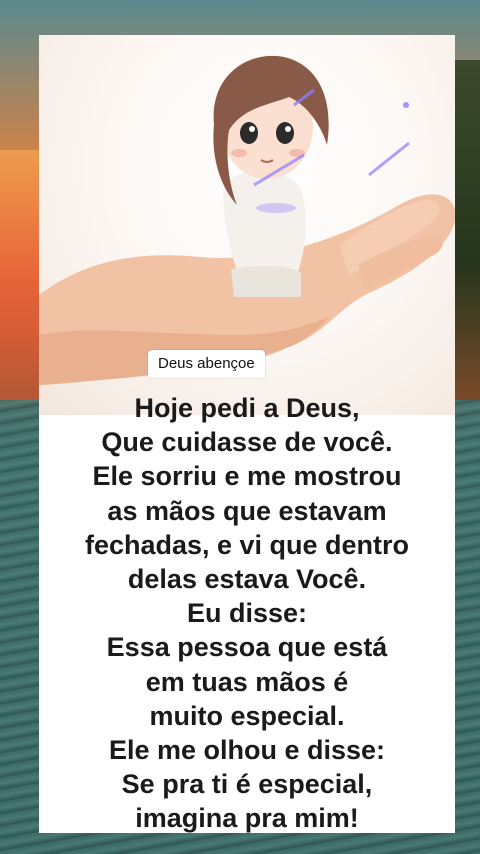 This screenshot has height=854, width=480. Describe the element at coordinates (247, 510) in the screenshot. I see `poem-line: as mãos que estavam` at that location.